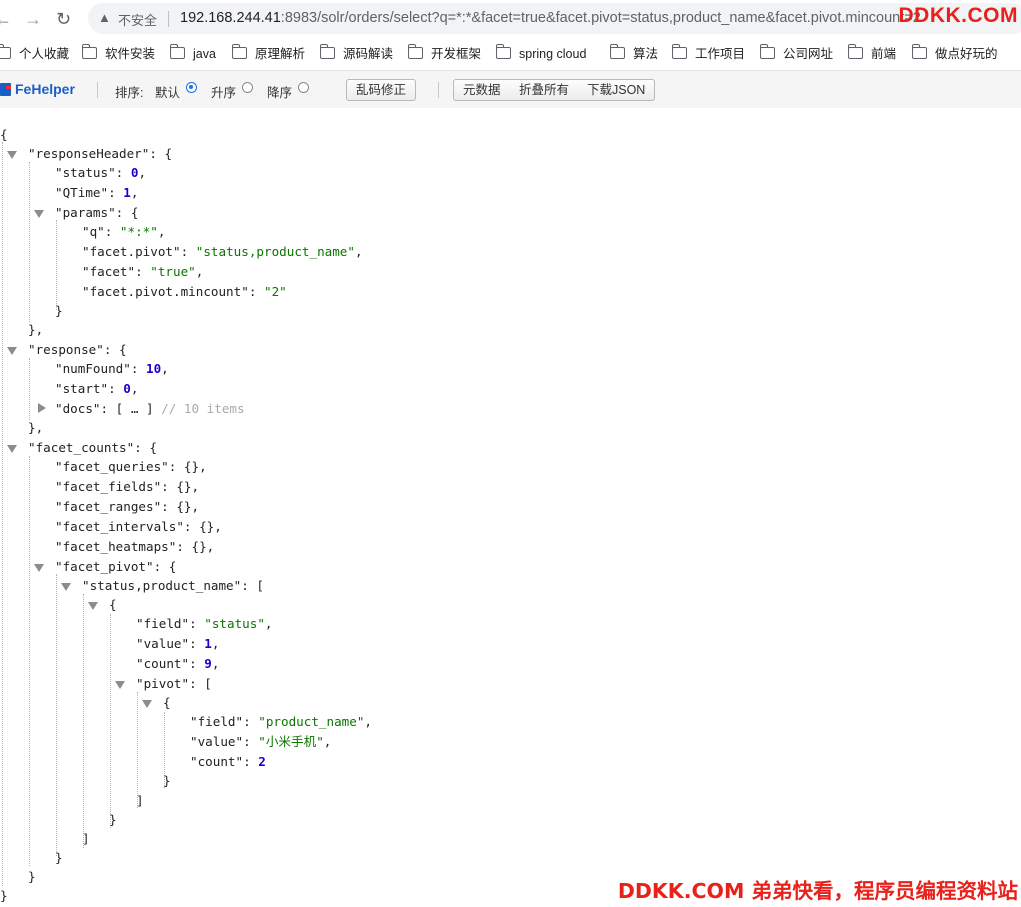  Describe the element at coordinates (134, 172) in the screenshot. I see `json-number: 0` at that location.